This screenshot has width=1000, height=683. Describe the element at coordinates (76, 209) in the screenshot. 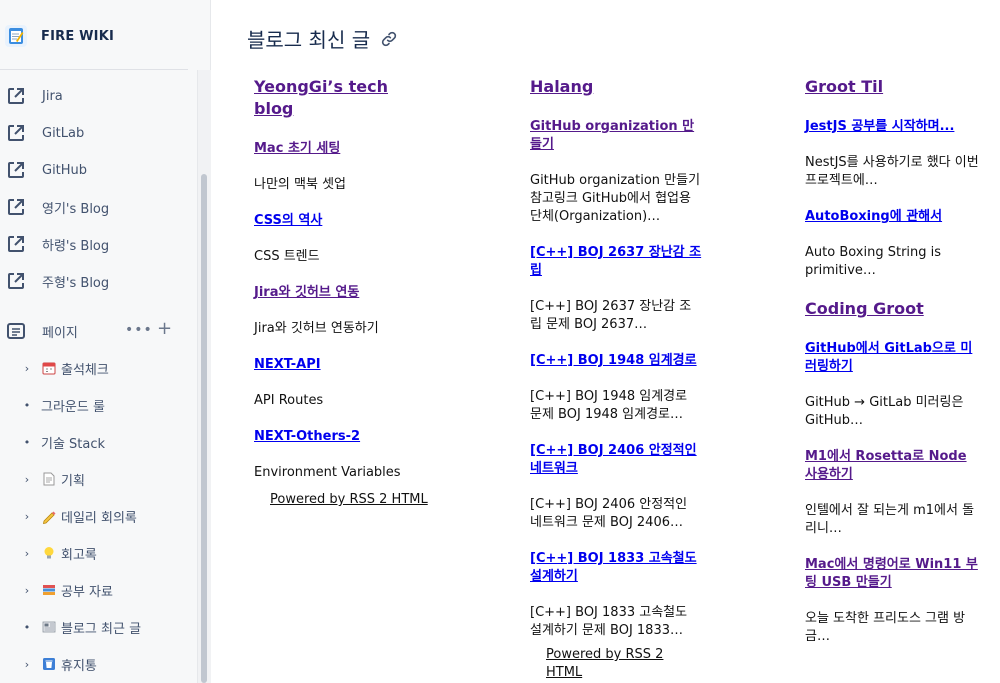

I see `sidebar-link-label: 영기's Blog` at that location.